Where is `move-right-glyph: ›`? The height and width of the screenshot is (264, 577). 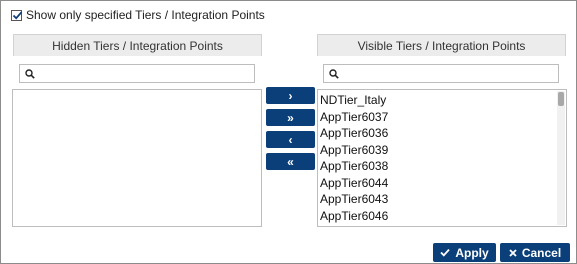
move-right-glyph: › is located at coordinates (290, 95).